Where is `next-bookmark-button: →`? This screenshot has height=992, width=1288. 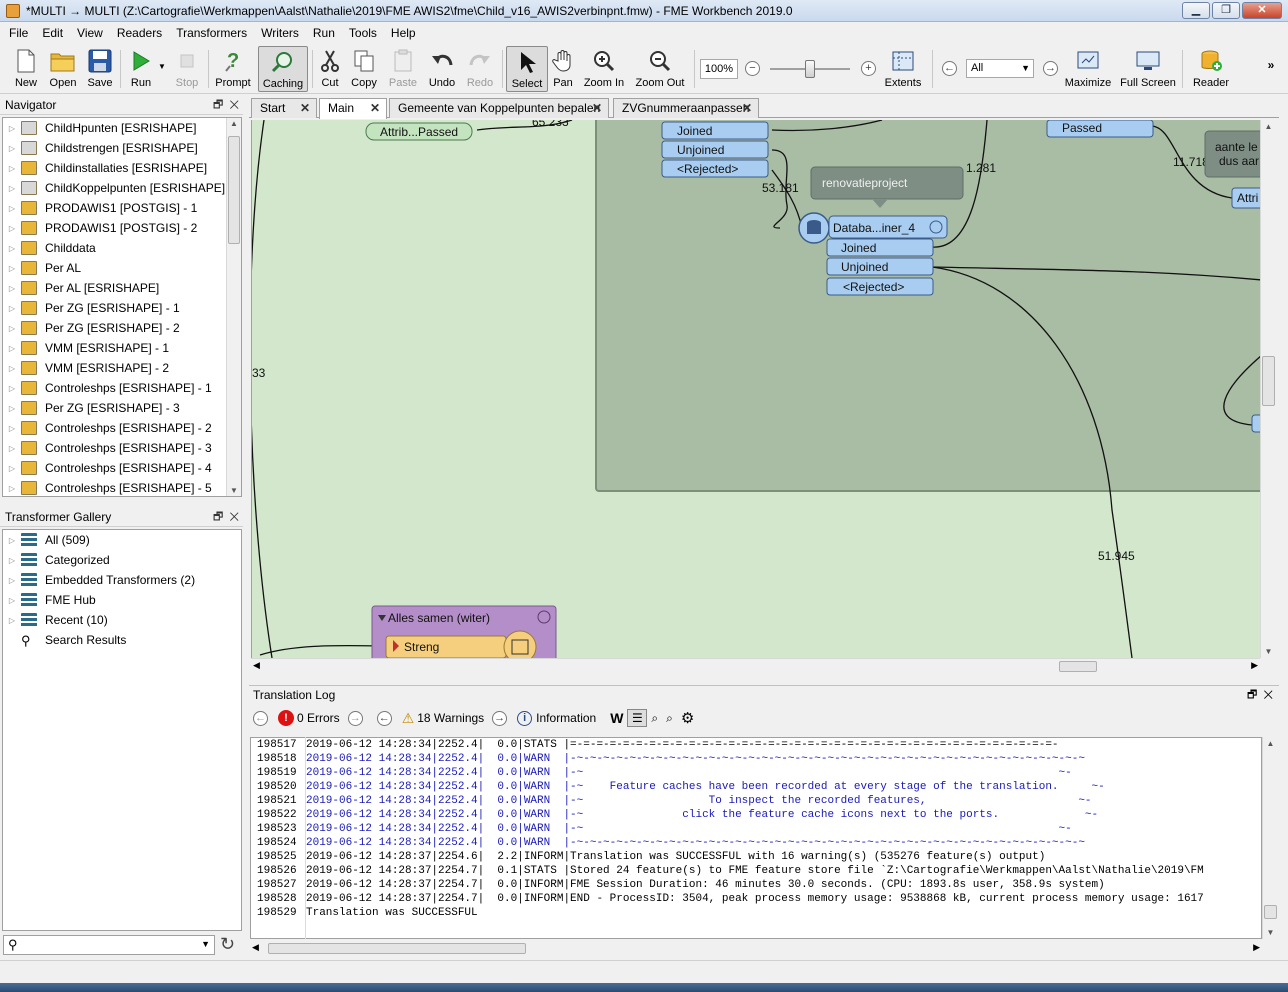
next-bookmark-button: → is located at coordinates (1050, 68).